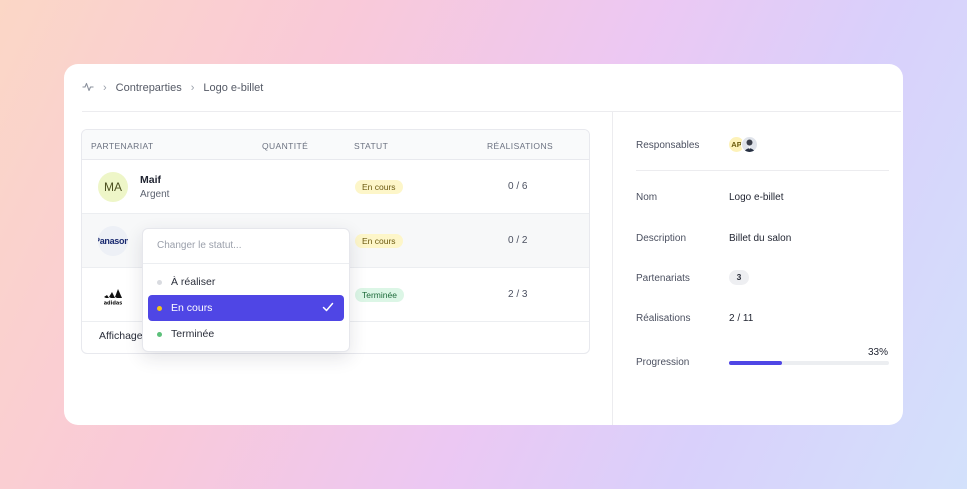 The image size is (967, 489). Describe the element at coordinates (663, 362) in the screenshot. I see `progression-label: Progression` at that location.